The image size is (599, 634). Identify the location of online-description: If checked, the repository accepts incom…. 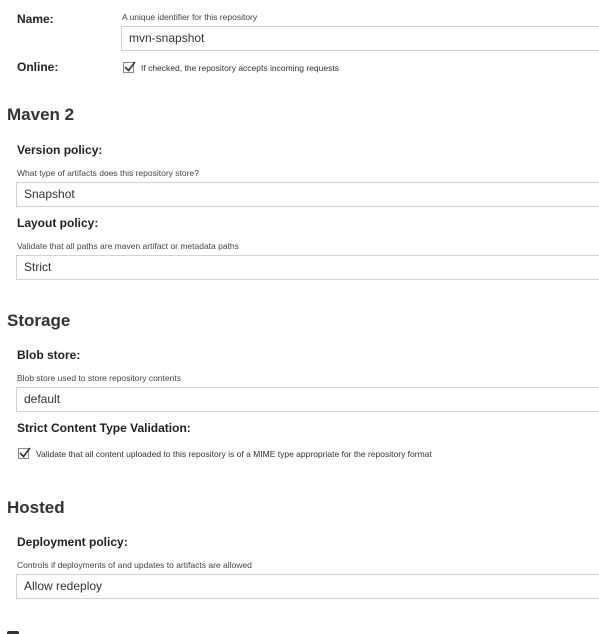
(240, 68).